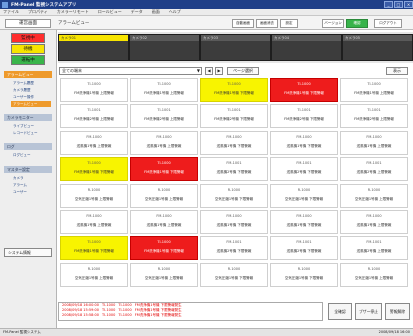 The width and height of the screenshot is (413, 336). Describe the element at coordinates (31, 178) in the screenshot. I see `sidebar-item-camera: カメラ` at that location.